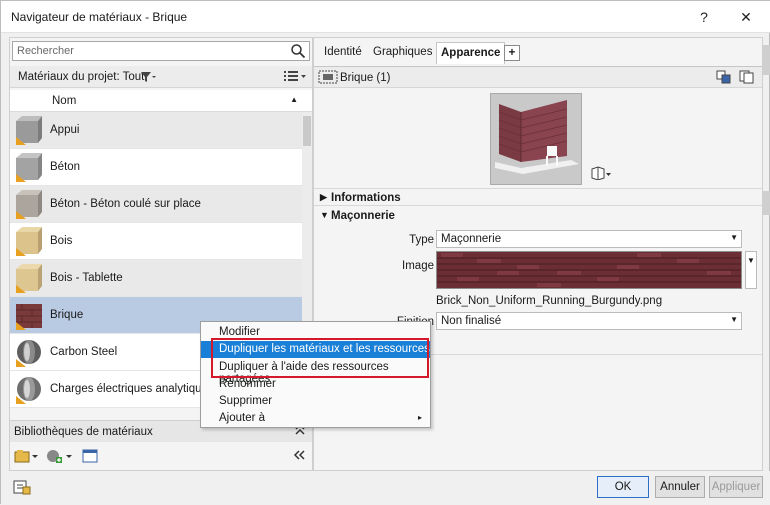 The height and width of the screenshot is (505, 770). Describe the element at coordinates (315, 384) in the screenshot. I see `menu-item-renommer: Renommer` at that location.